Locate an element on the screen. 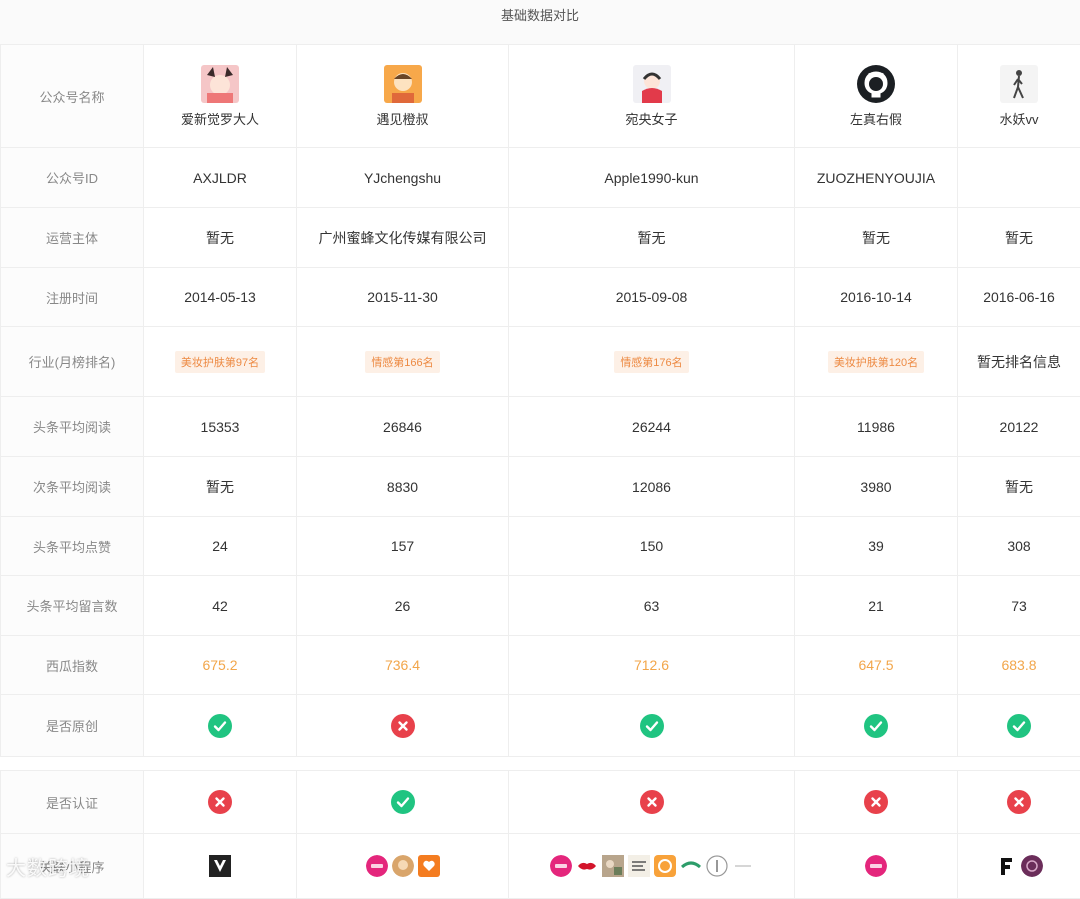 Image resolution: width=1080 pixels, height=899 pixels. cell-id is located at coordinates (1019, 178).